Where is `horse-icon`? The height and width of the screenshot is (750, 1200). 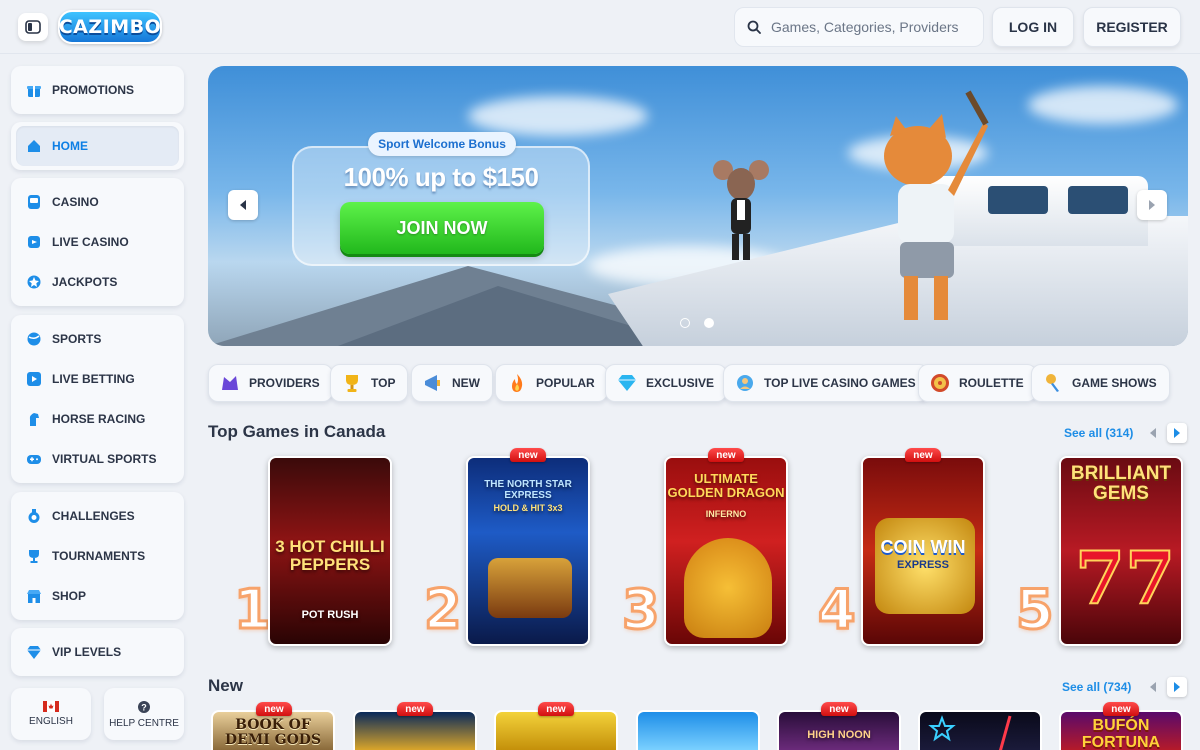
horse-icon is located at coordinates (34, 419).